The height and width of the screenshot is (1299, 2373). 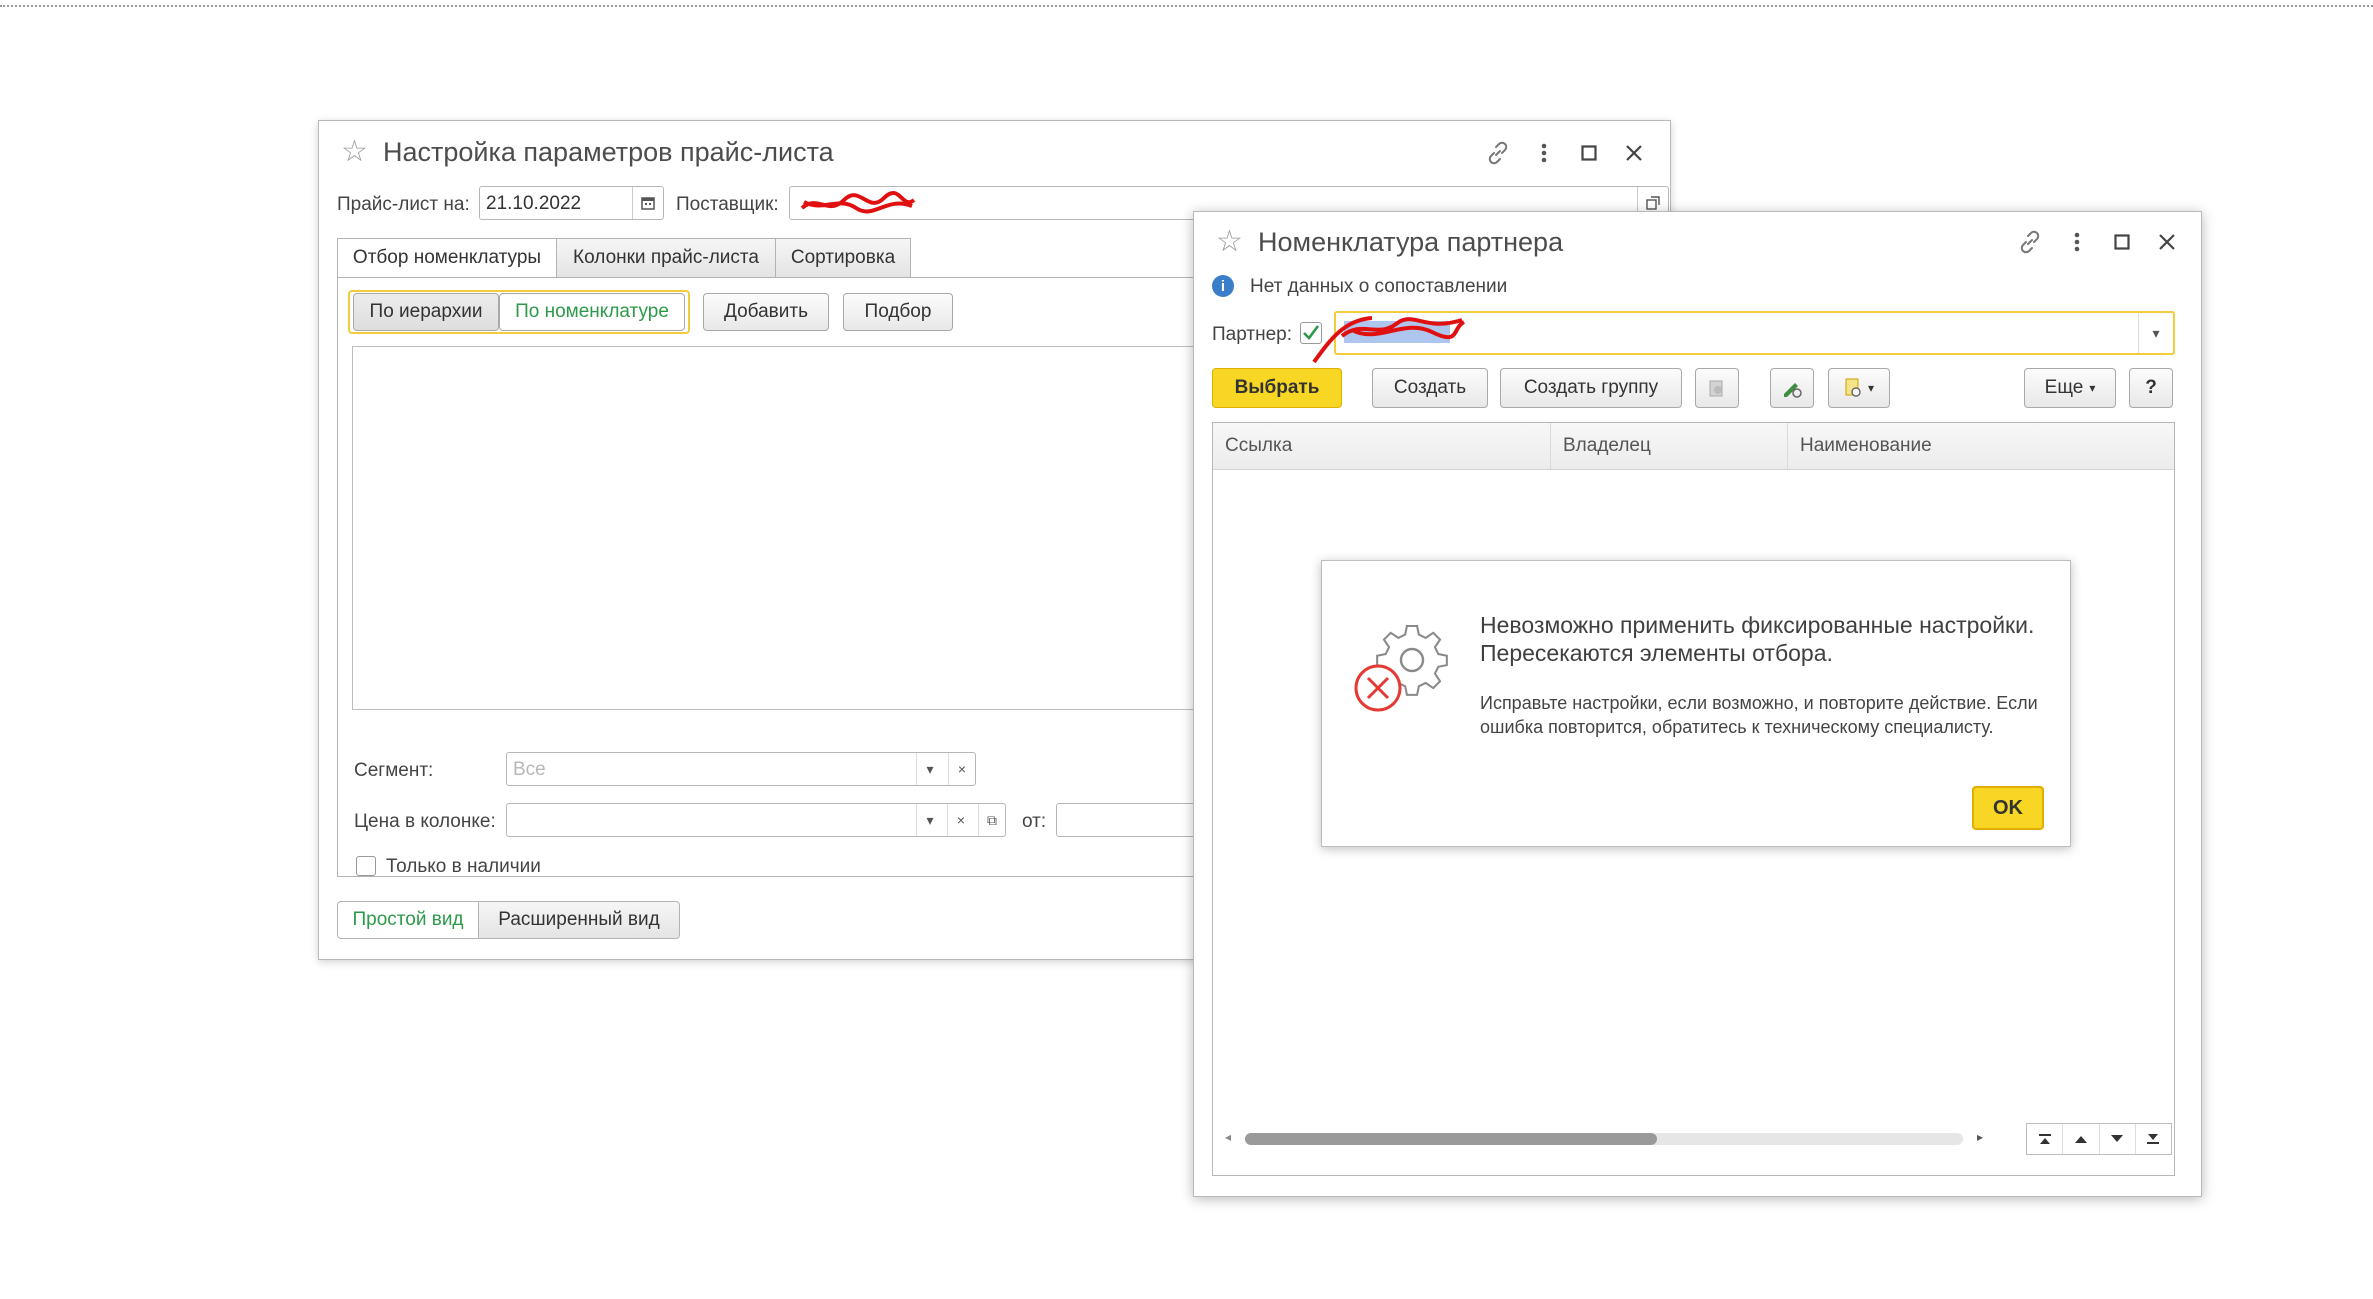 What do you see at coordinates (666, 258) in the screenshot?
I see `tab-pricelist-columns: Колонки прайс-листа` at bounding box center [666, 258].